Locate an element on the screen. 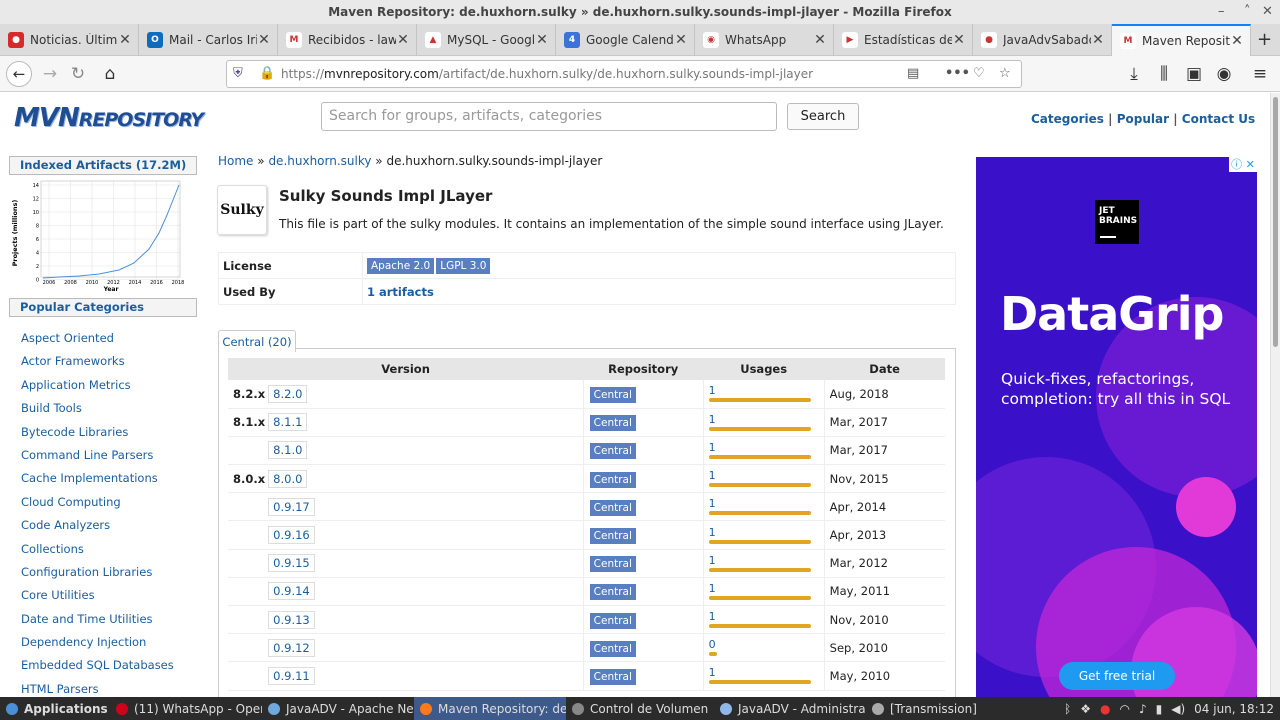  popular-categories-header: Popular Categories is located at coordinates (103, 307).